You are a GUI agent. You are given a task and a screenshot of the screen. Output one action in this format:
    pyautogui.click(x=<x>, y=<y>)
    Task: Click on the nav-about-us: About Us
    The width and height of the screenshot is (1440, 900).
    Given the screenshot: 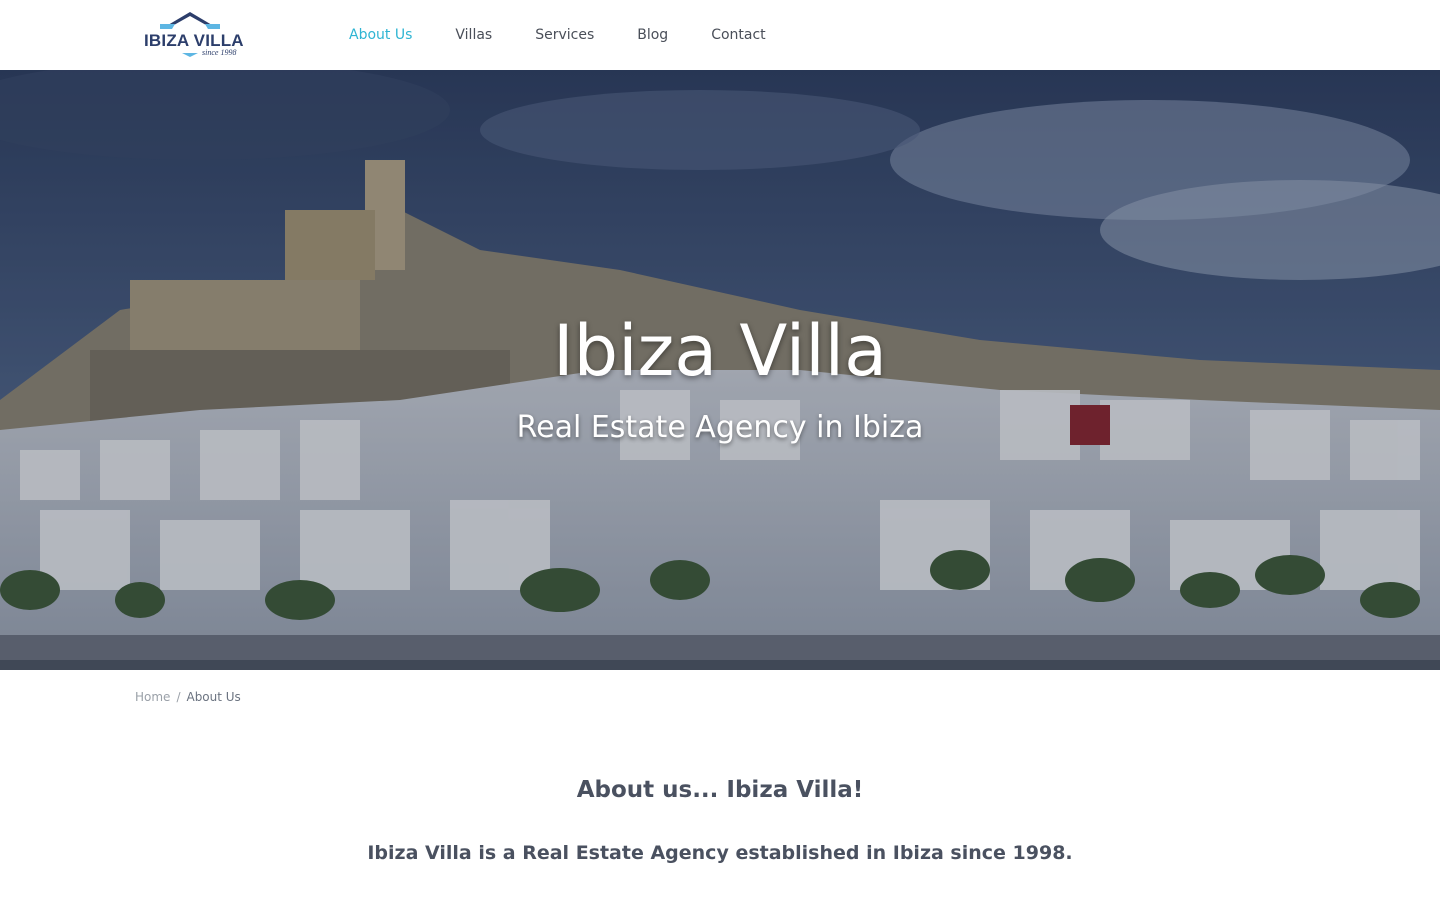 What is the action you would take?
    pyautogui.click(x=380, y=35)
    